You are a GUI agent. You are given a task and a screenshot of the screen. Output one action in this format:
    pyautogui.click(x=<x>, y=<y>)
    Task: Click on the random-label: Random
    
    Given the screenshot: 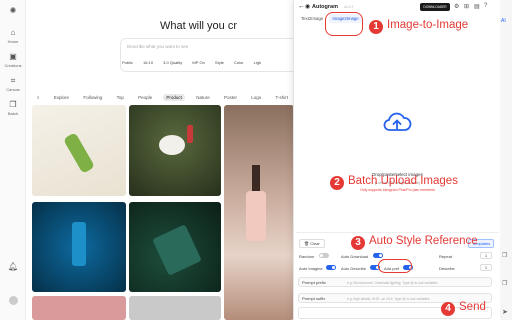 What is the action you would take?
    pyautogui.click(x=307, y=256)
    